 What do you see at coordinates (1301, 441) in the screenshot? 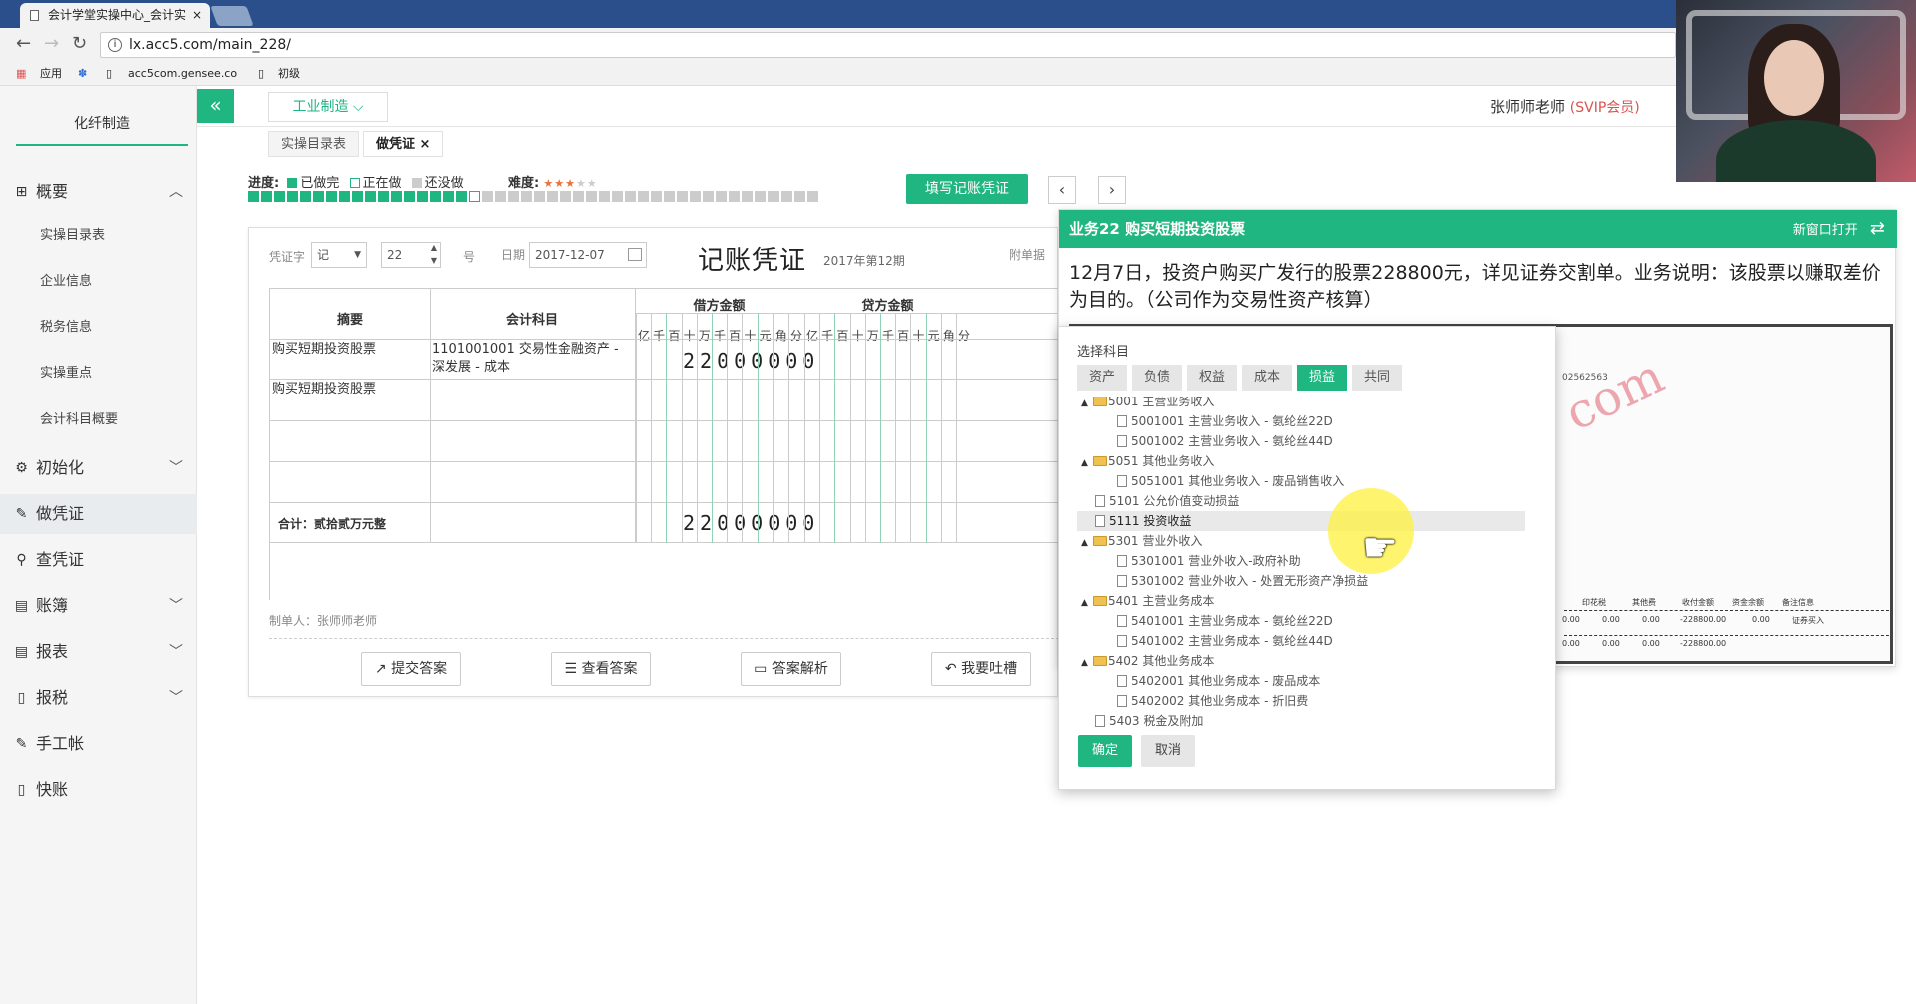
I see `account-row: 5001002 主营业务收入 - 氨纶丝44D` at bounding box center [1301, 441].